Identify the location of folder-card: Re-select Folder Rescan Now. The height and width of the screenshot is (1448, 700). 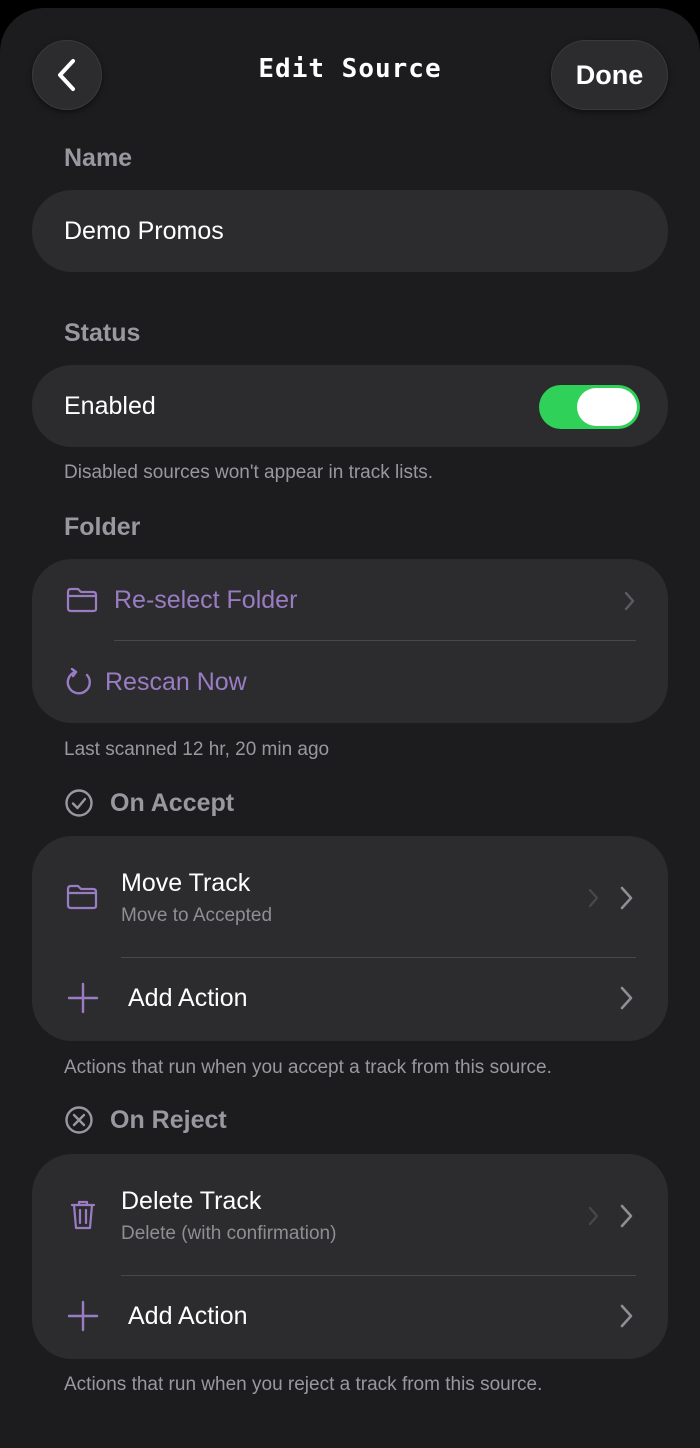
(350, 641).